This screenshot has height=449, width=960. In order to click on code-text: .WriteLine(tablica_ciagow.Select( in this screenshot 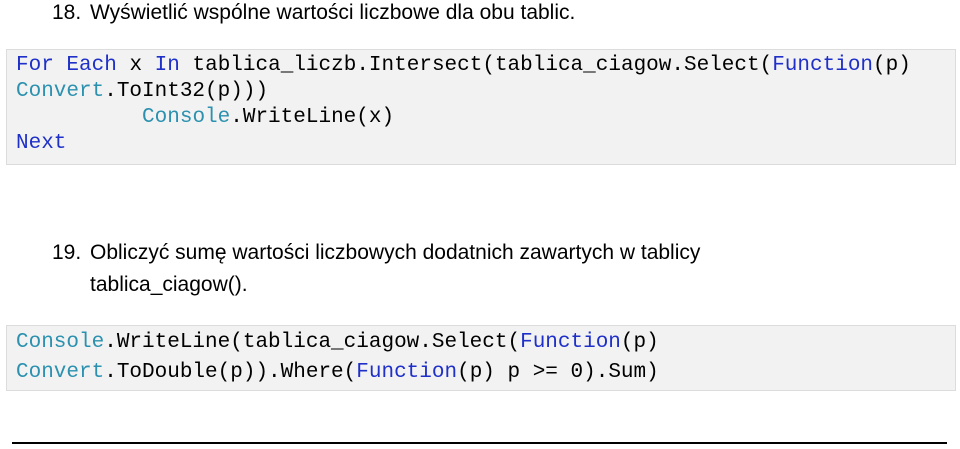, I will do `click(312, 342)`.